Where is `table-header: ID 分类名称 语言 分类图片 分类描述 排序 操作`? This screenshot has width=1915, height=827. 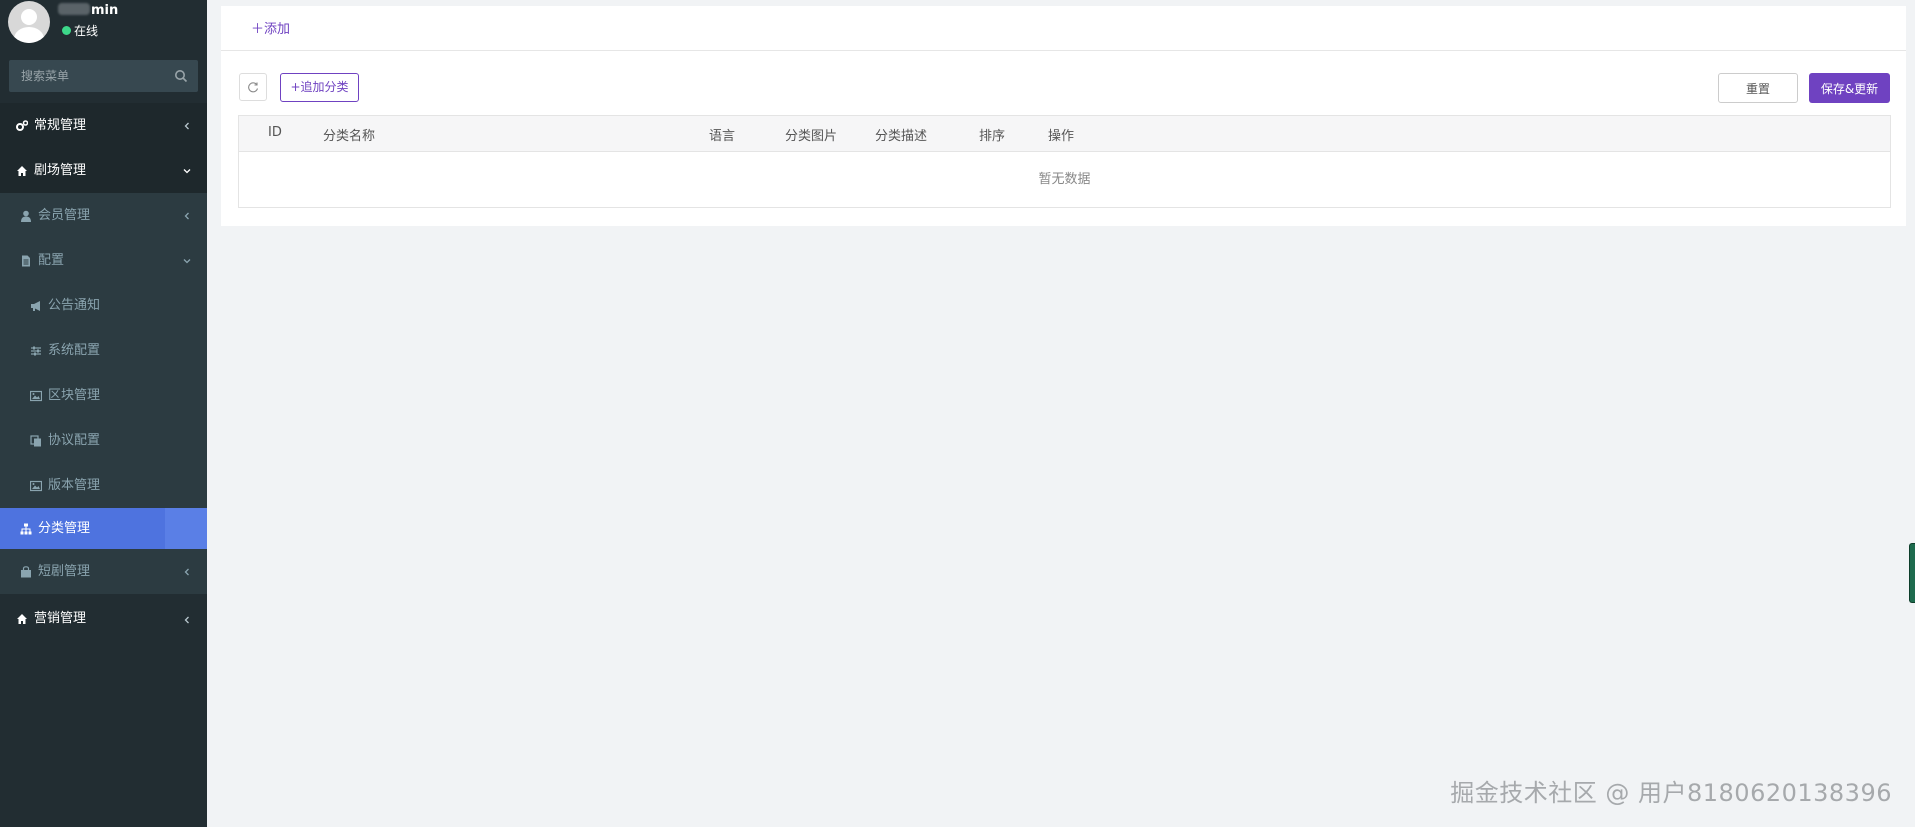 table-header: ID 分类名称 语言 分类图片 分类描述 排序 操作 is located at coordinates (1064, 134).